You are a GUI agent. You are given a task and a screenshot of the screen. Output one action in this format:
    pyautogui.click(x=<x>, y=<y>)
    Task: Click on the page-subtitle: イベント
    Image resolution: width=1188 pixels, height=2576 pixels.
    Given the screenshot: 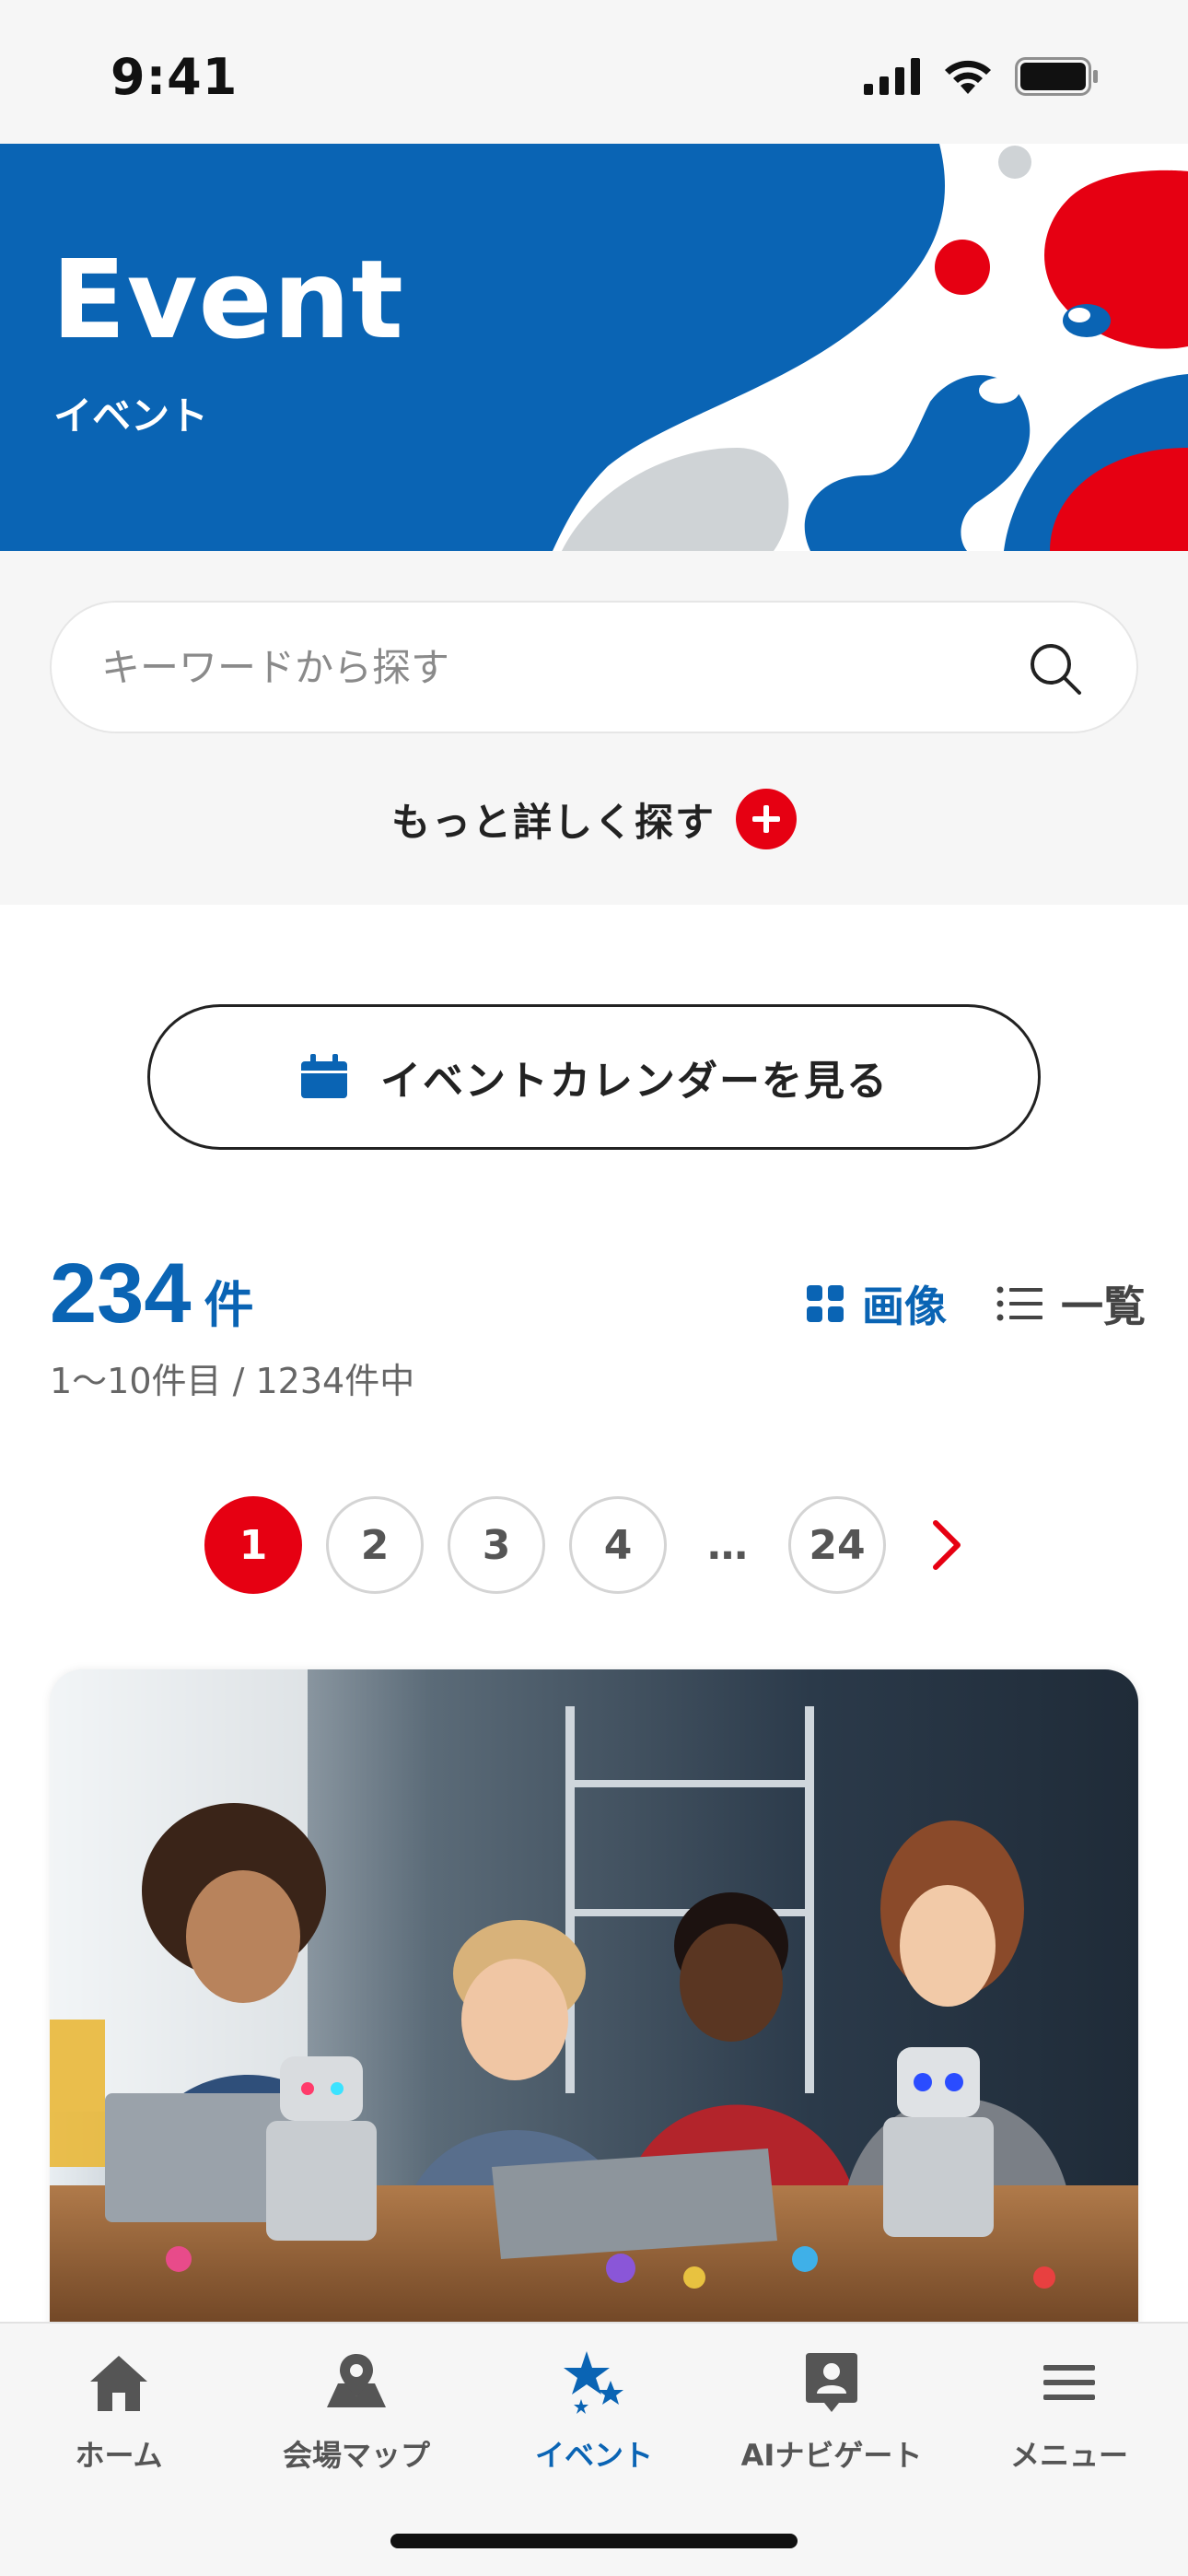 What is the action you would take?
    pyautogui.click(x=131, y=416)
    